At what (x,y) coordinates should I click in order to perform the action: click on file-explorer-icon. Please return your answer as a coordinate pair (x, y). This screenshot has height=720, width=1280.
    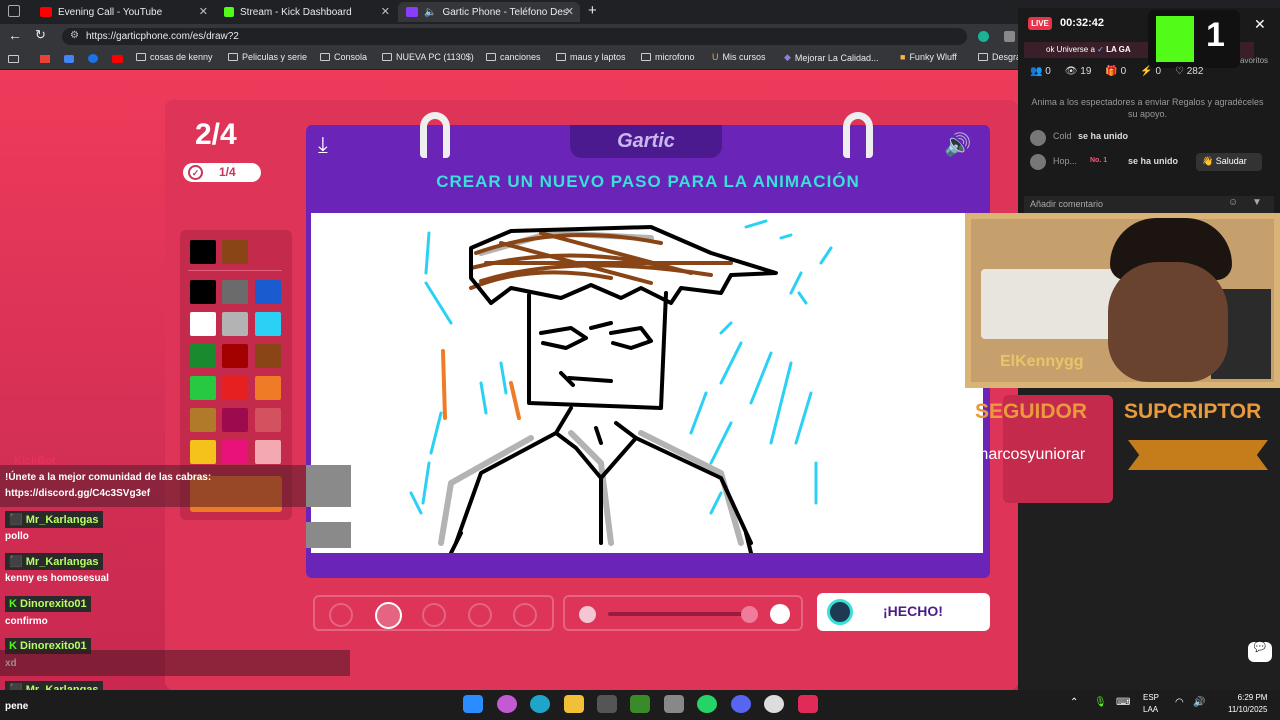
    Looking at the image, I should click on (574, 704).